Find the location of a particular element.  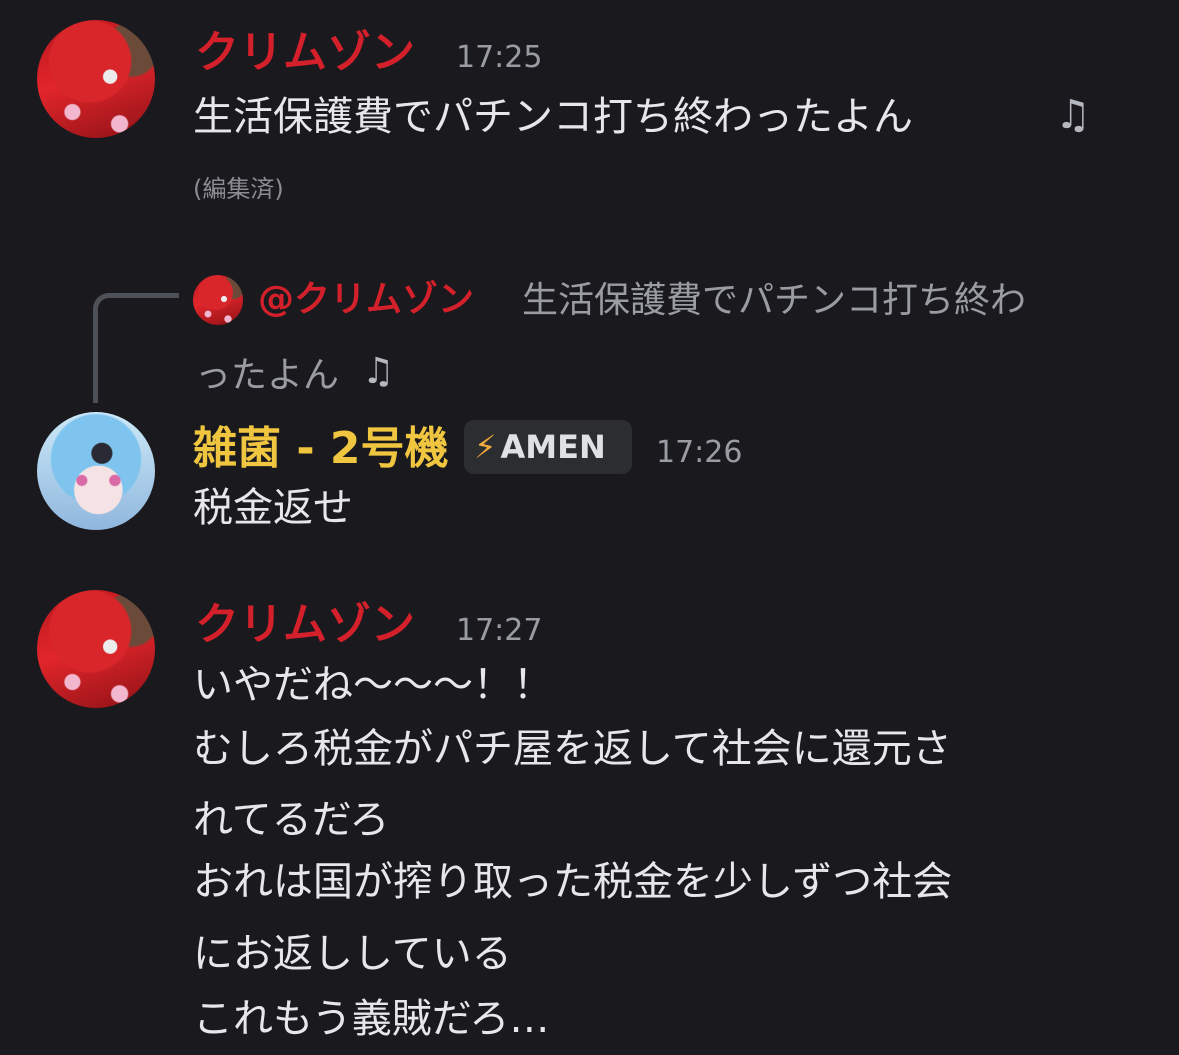

reply-connector is located at coordinates (136, 348).